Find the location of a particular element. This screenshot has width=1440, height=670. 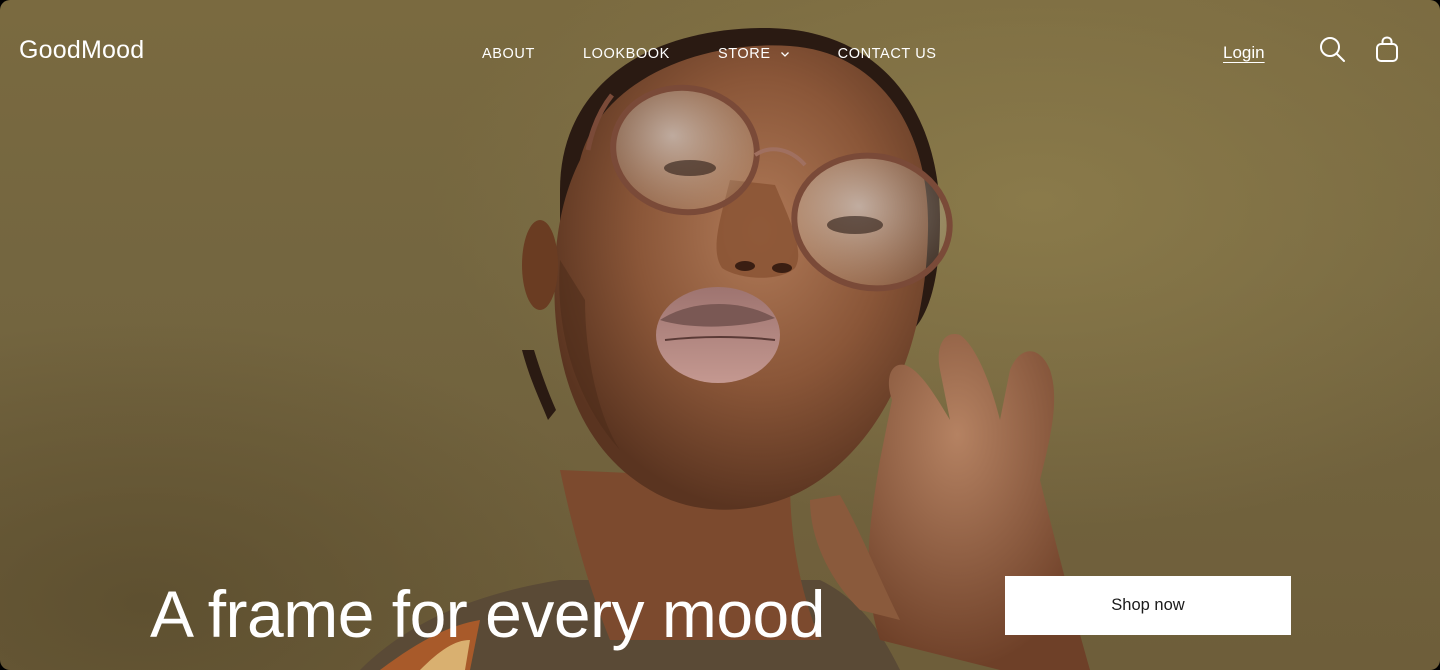

nav-item-store: STORE is located at coordinates (754, 54).